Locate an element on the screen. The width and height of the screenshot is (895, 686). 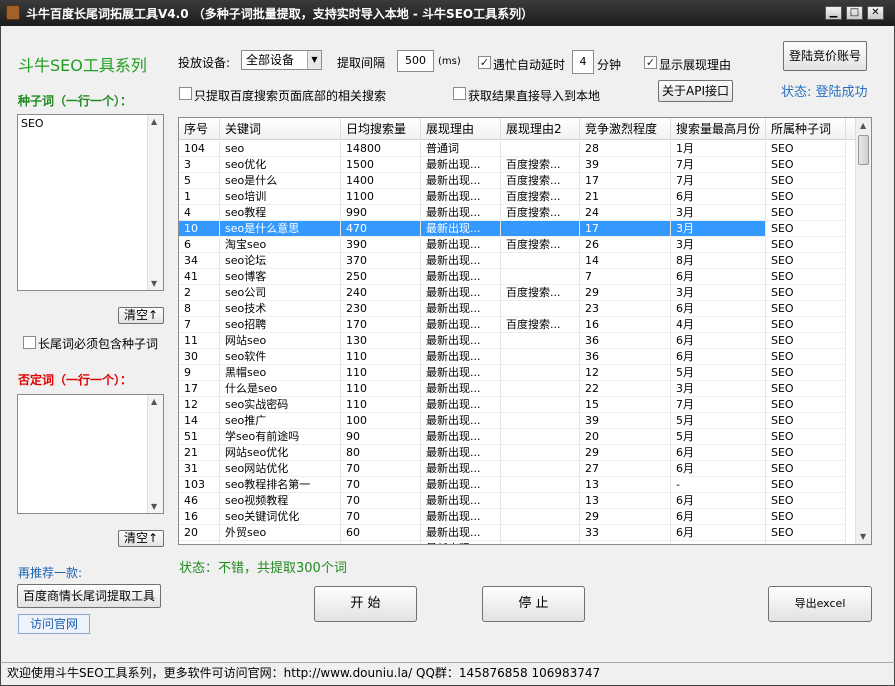
interval-unit: (ms) is located at coordinates (449, 61).